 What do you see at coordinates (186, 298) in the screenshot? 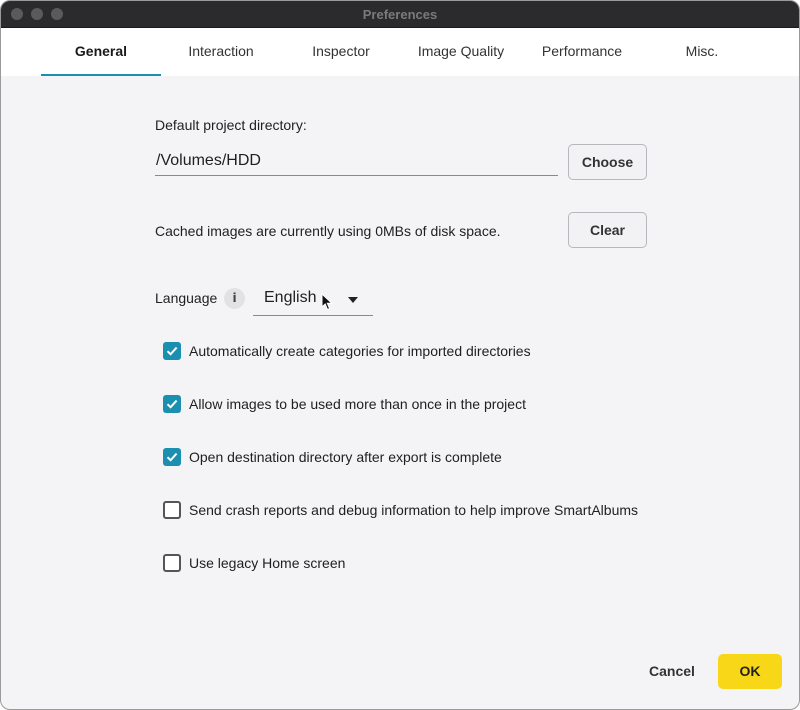
I see `language-label: Language` at bounding box center [186, 298].